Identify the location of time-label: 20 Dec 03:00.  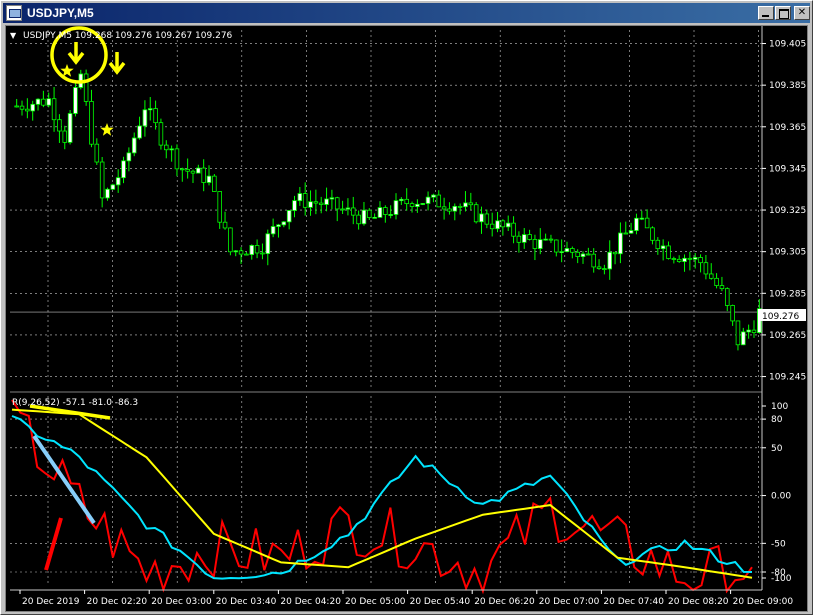
(181, 602).